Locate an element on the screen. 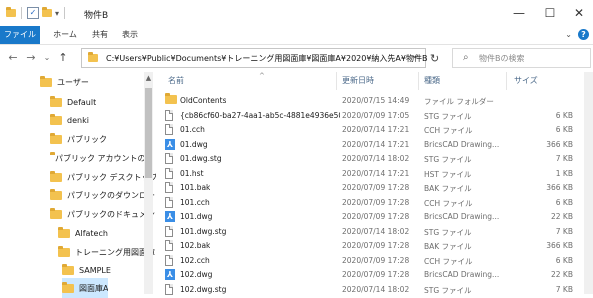 The height and width of the screenshot is (298, 593). nav-item-users: ユーザー is located at coordinates (64, 82).